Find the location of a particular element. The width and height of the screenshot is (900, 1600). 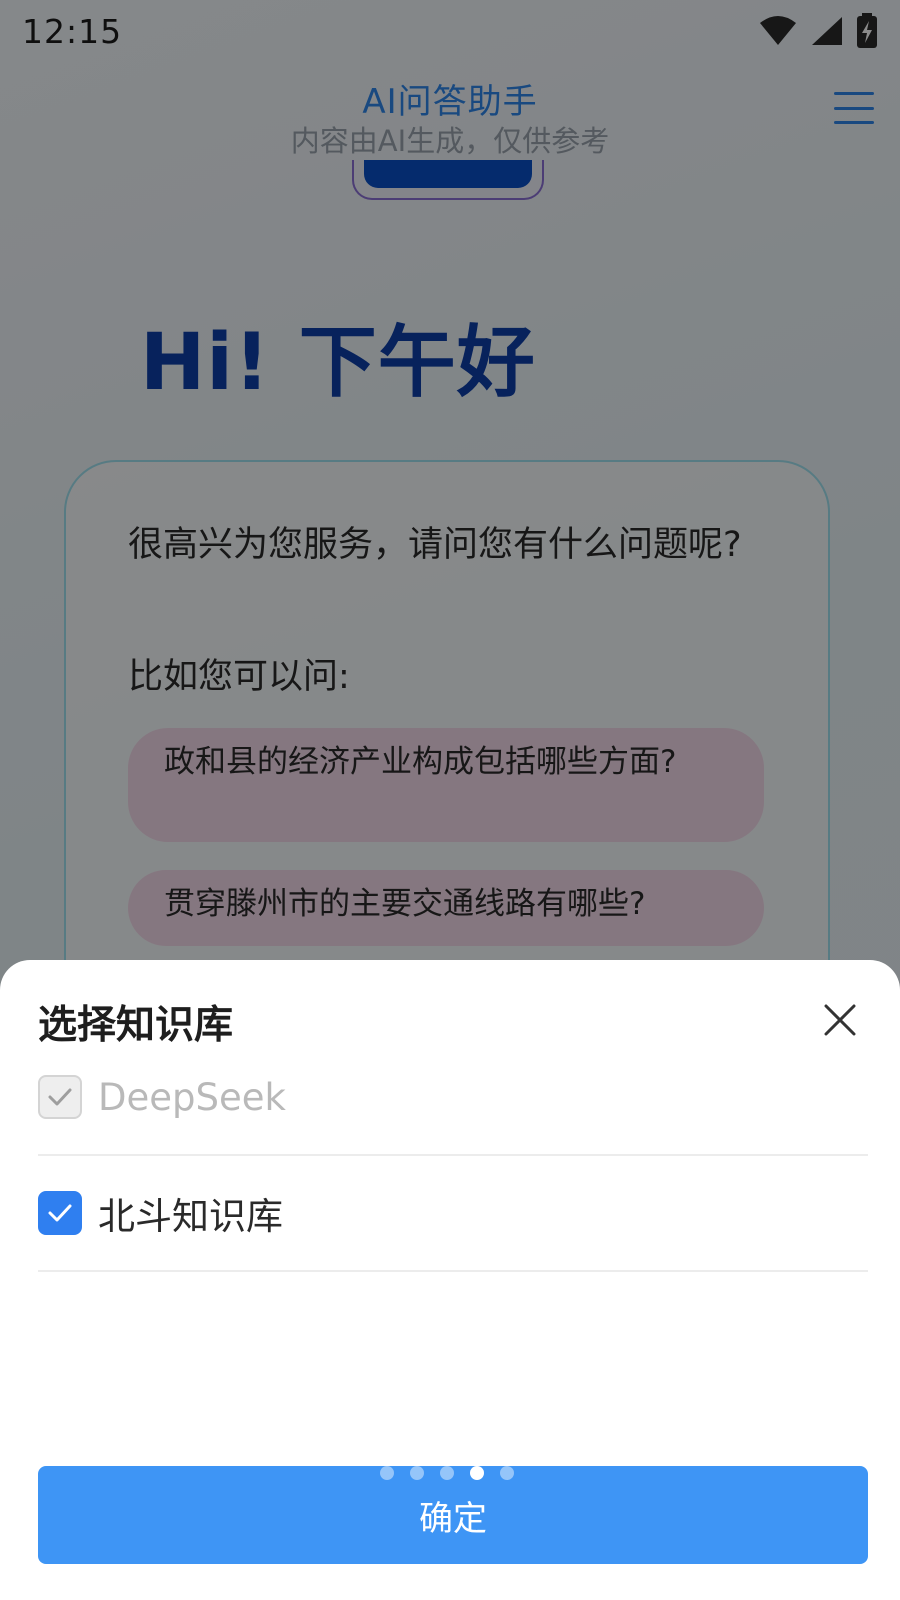

option-label-beidou: 北斗知识库 is located at coordinates (190, 1216).